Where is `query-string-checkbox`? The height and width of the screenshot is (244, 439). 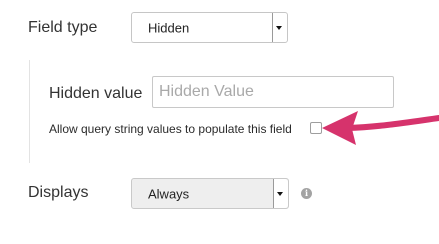
query-string-checkbox is located at coordinates (316, 128).